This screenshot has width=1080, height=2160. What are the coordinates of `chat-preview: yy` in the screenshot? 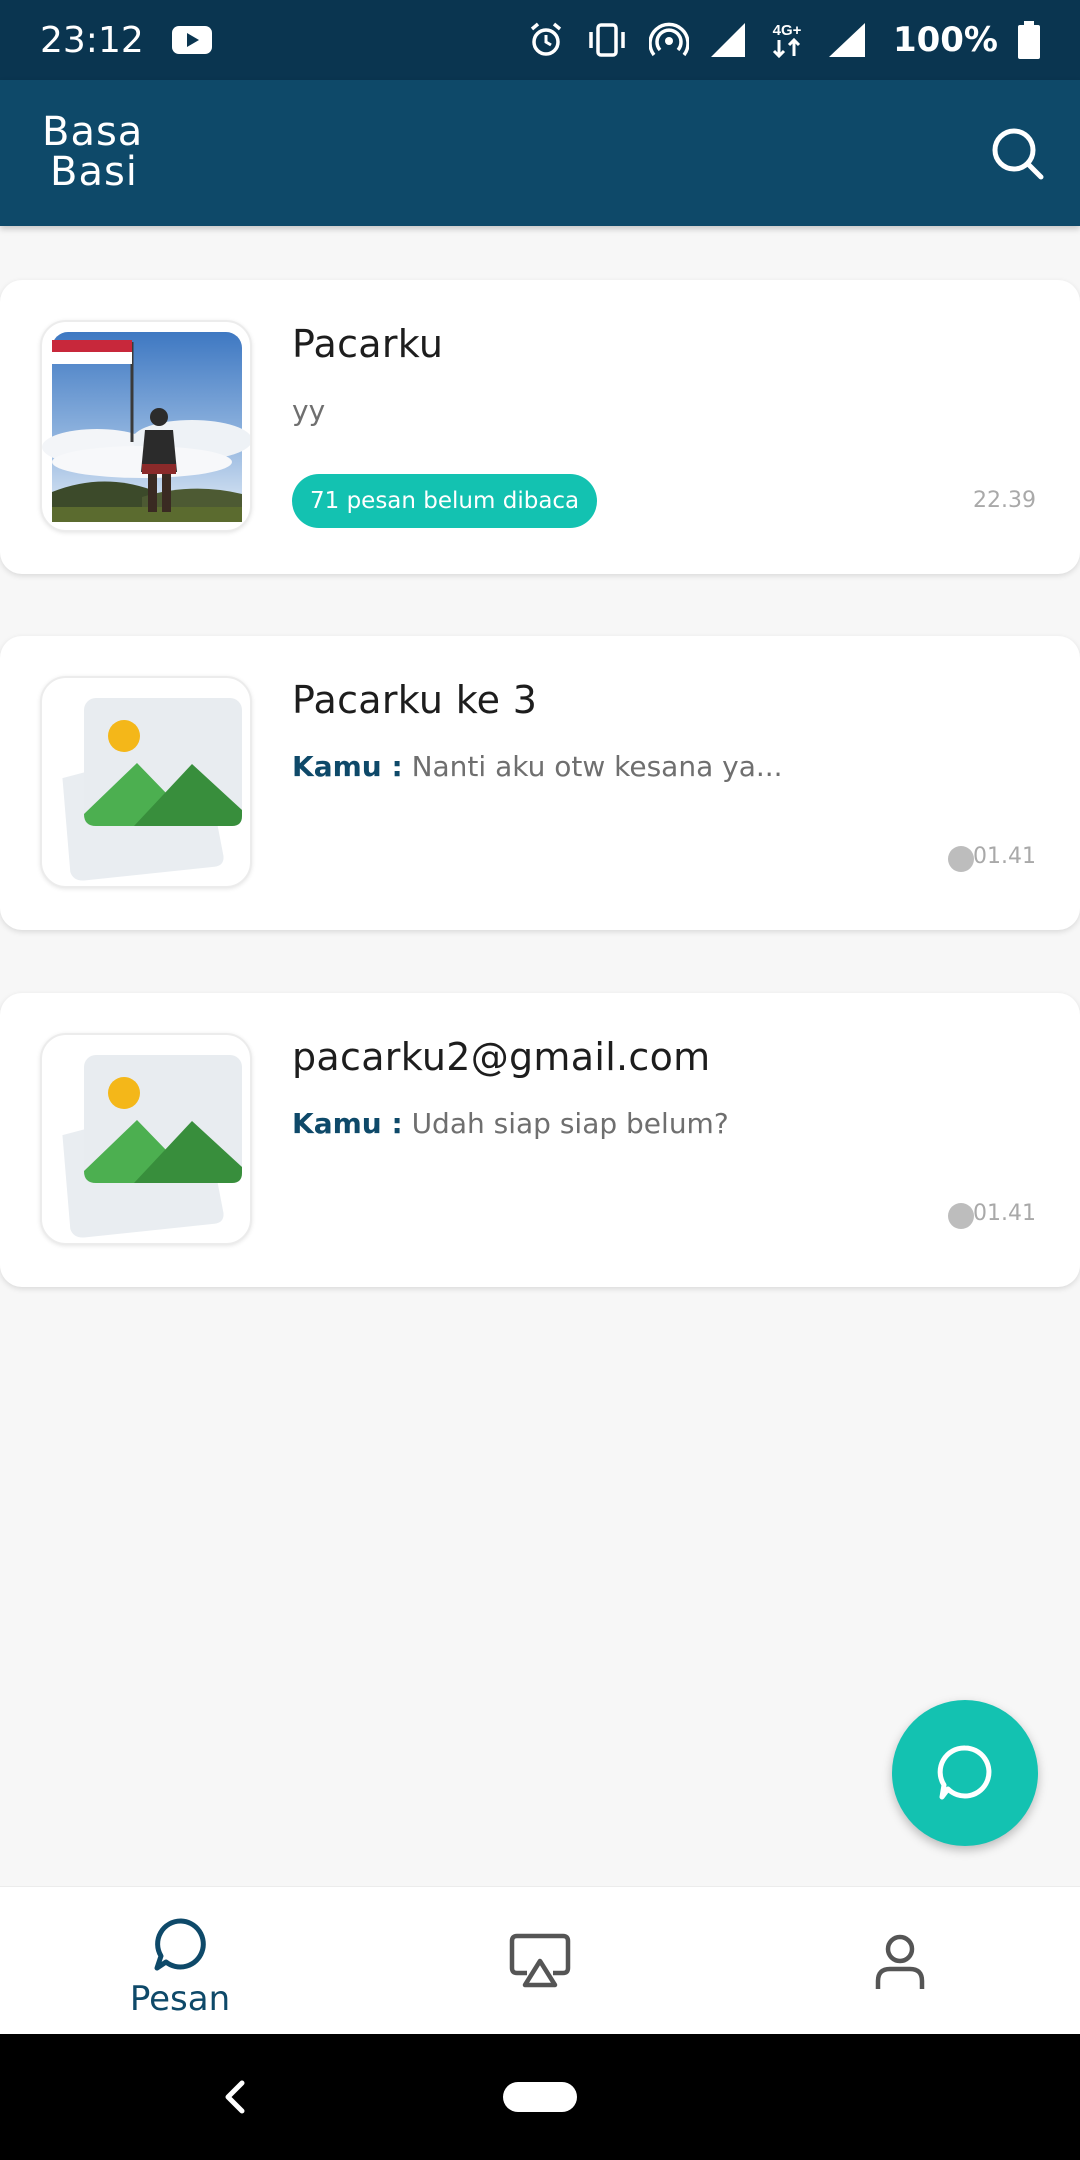 It's located at (308, 410).